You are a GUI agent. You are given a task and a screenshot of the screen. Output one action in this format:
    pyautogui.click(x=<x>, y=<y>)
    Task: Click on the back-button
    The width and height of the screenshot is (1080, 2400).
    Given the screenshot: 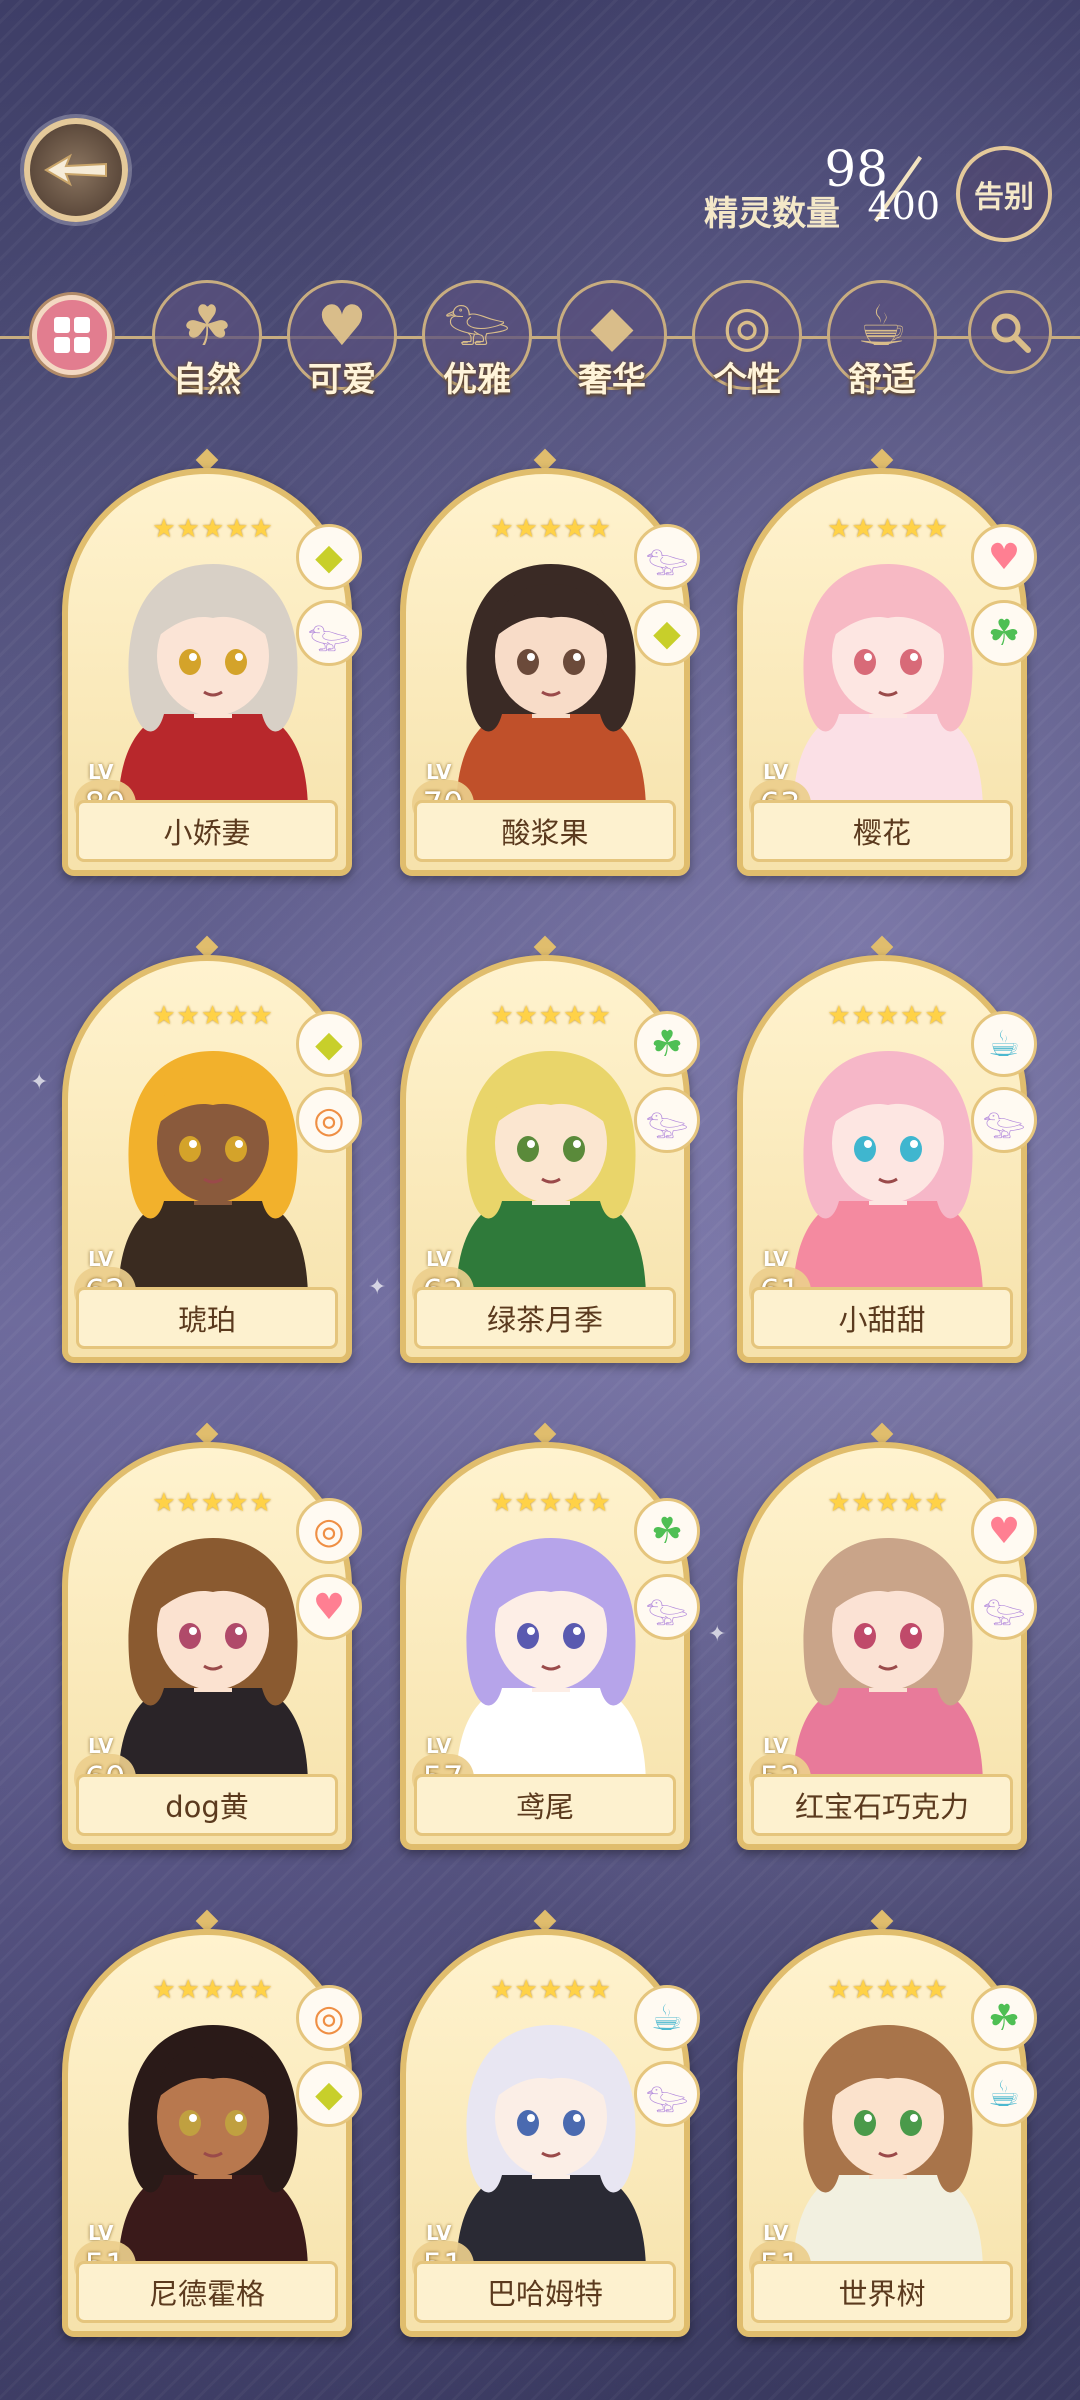 What is the action you would take?
    pyautogui.click(x=76, y=170)
    